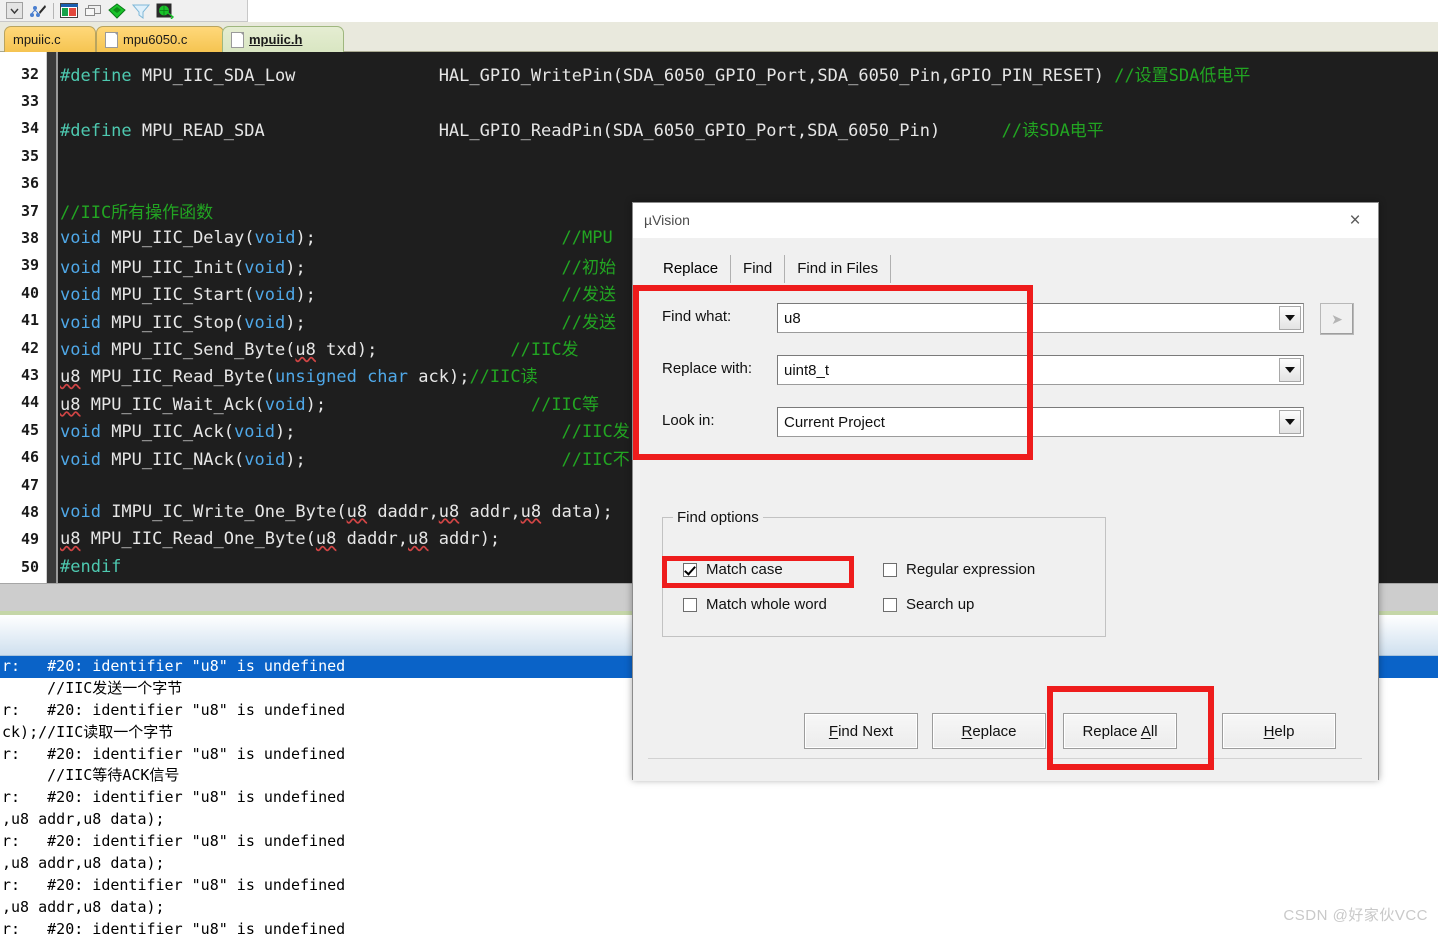 The width and height of the screenshot is (1438, 935). I want to click on line-number: 36, so click(29, 183).